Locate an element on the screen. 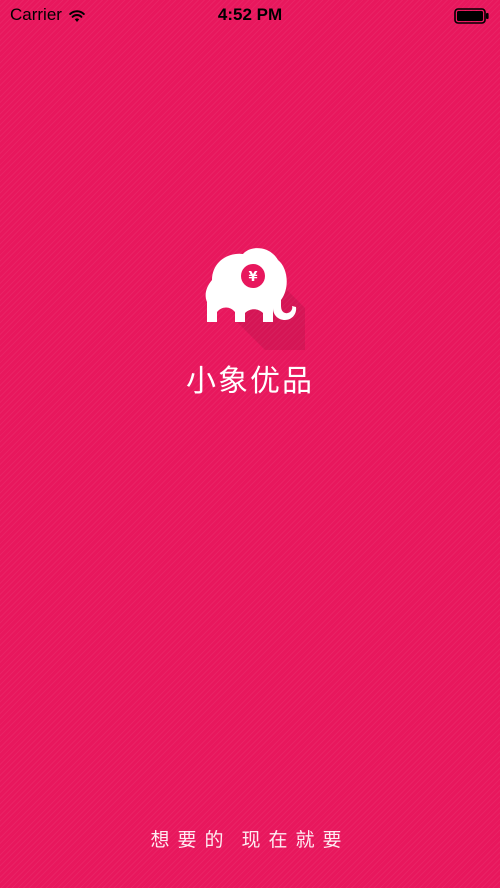 This screenshot has width=500, height=888. tagline-part1: 想要的 is located at coordinates (191, 840).